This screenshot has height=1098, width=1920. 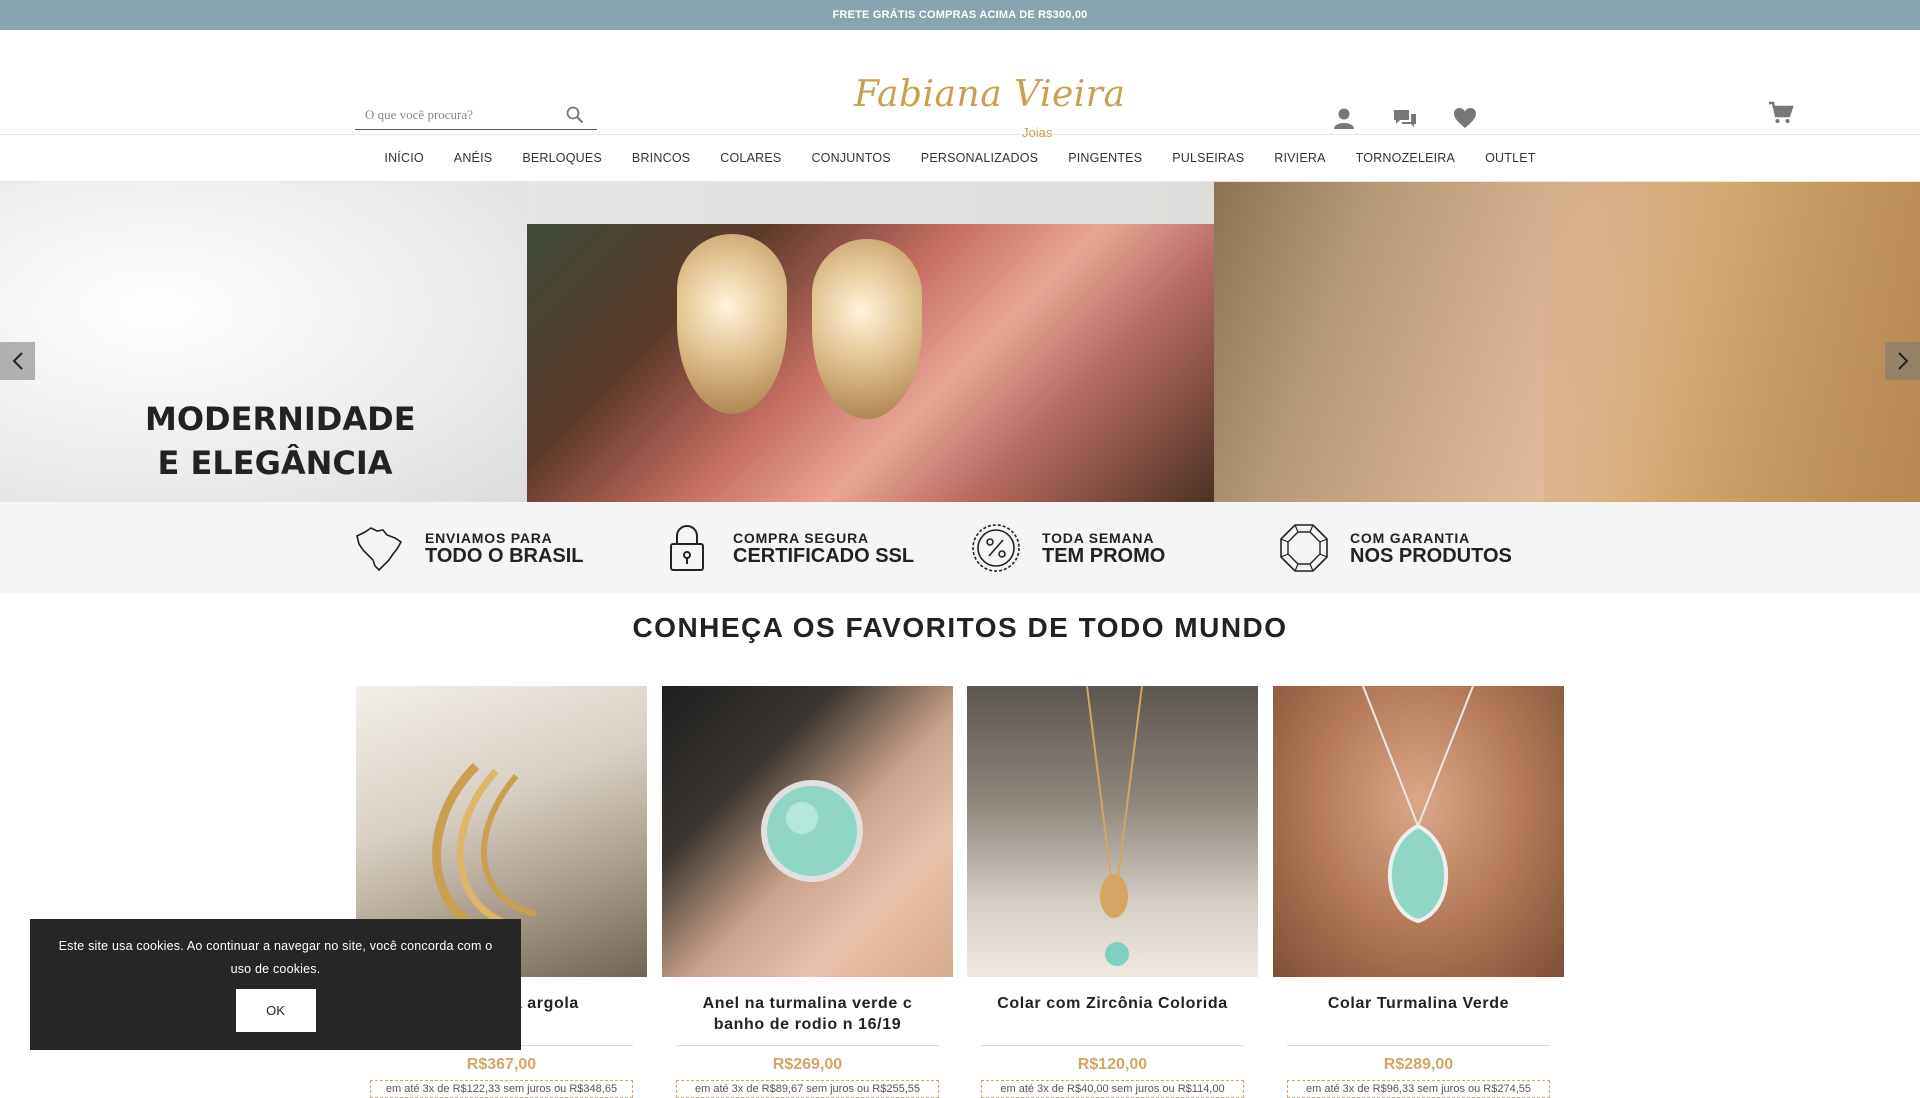 What do you see at coordinates (750, 158) in the screenshot?
I see `nav-item-colares: COLARES` at bounding box center [750, 158].